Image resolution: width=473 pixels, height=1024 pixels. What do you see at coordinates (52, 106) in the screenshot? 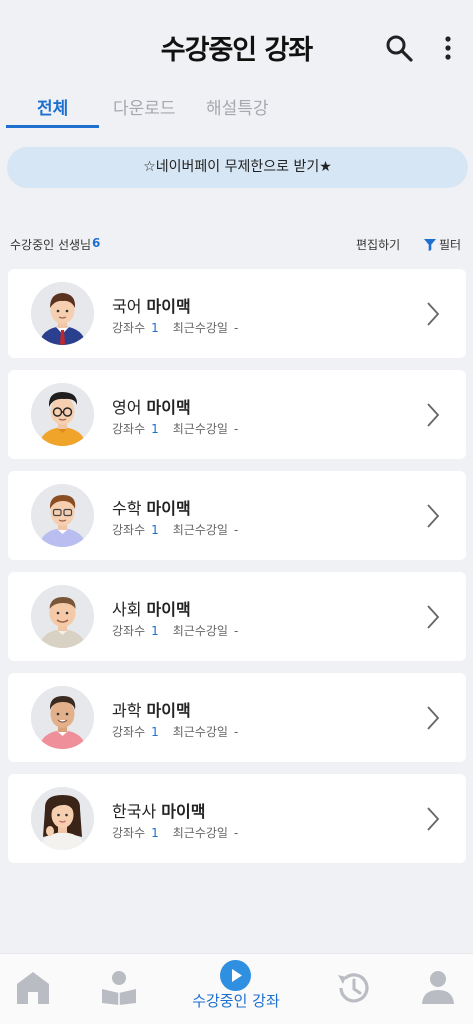
I see `tab-all: 전체` at bounding box center [52, 106].